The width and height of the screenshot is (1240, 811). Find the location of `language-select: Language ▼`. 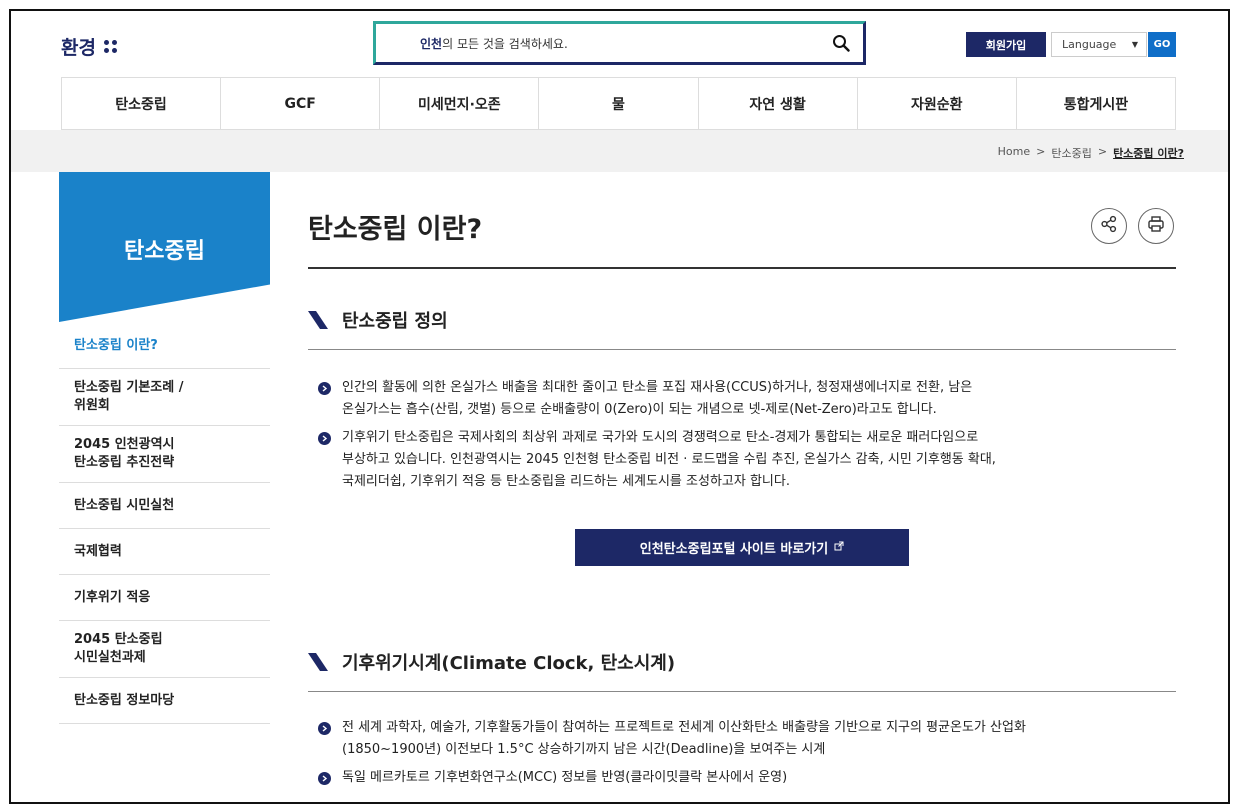

language-select: Language ▼ is located at coordinates (1099, 44).